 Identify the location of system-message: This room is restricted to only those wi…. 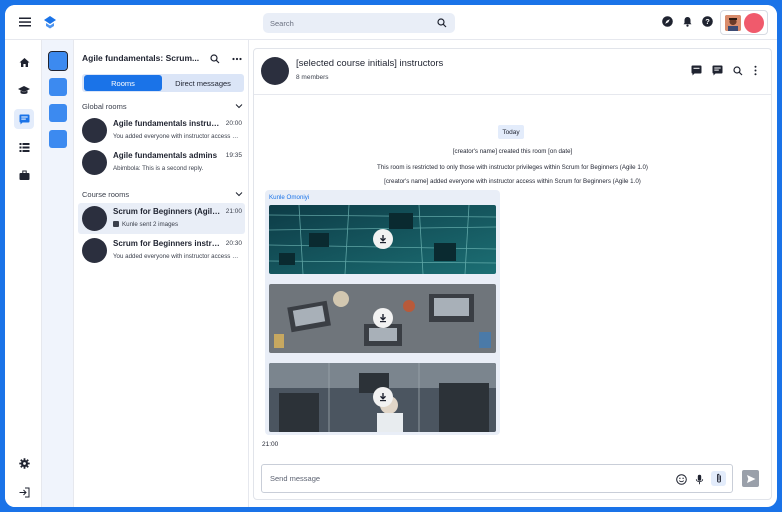
(512, 167).